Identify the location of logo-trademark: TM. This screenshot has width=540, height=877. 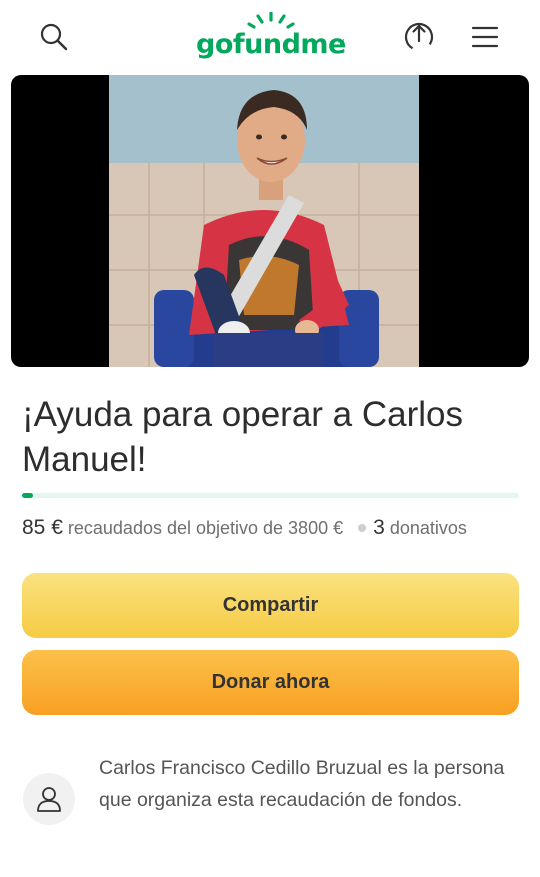
(341, 42).